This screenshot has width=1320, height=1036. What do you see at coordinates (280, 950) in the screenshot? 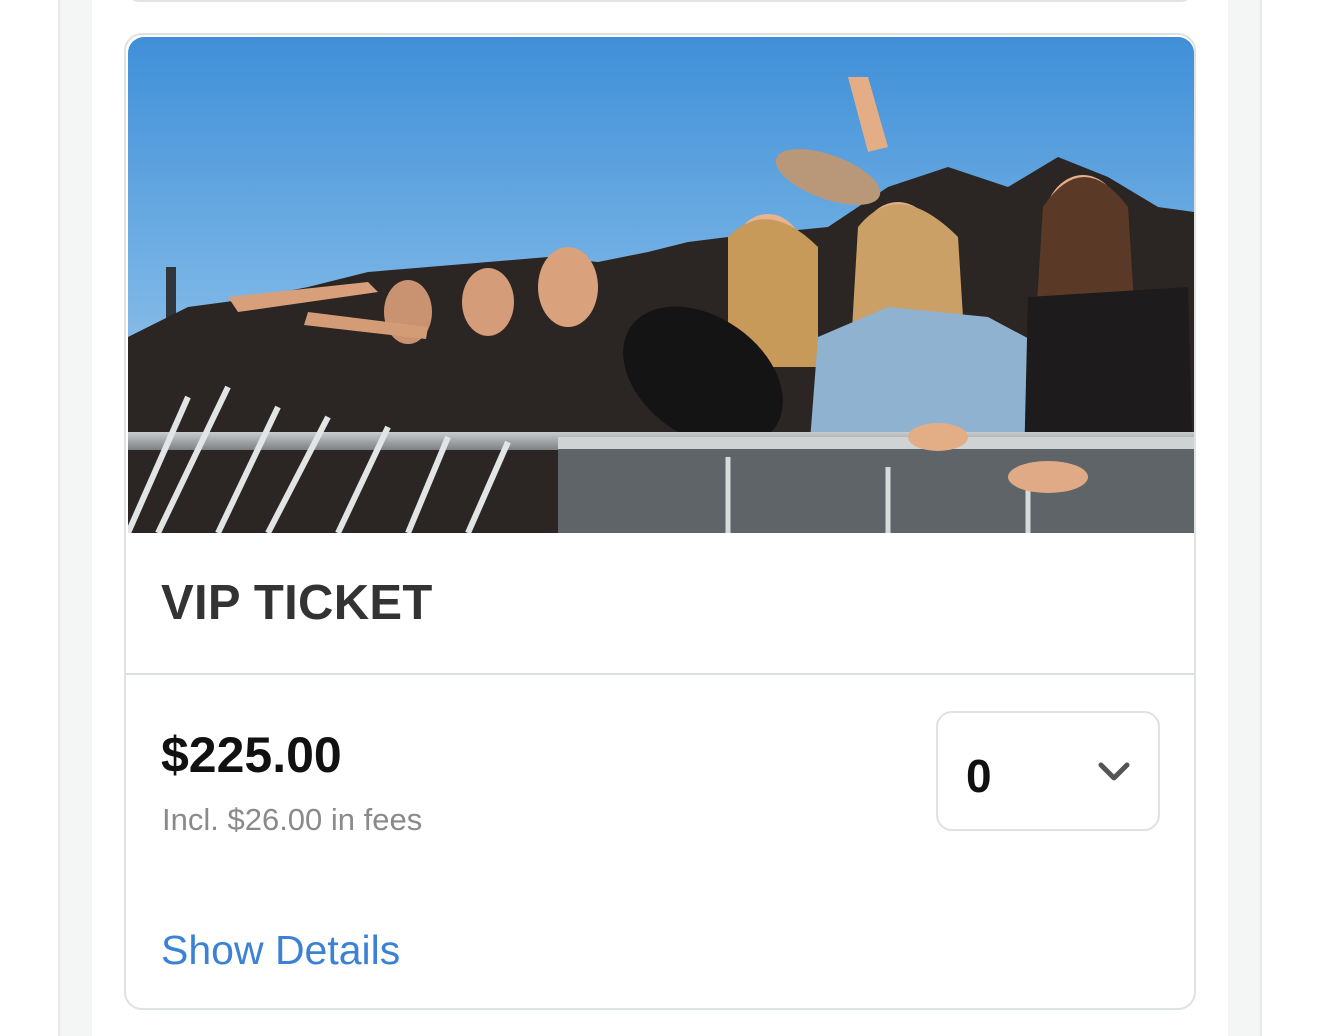
I see `show-details-link: Show Details` at bounding box center [280, 950].